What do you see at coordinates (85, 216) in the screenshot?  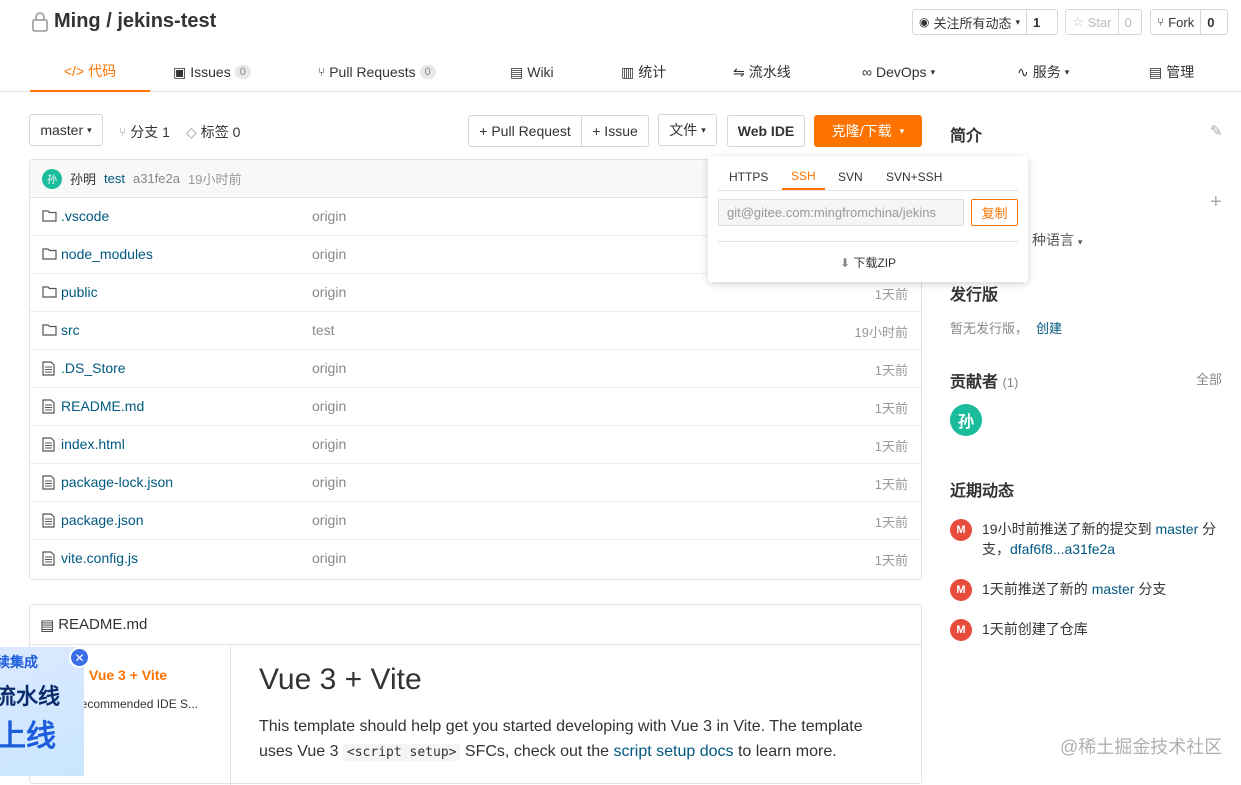 I see `file-name: .vscode` at bounding box center [85, 216].